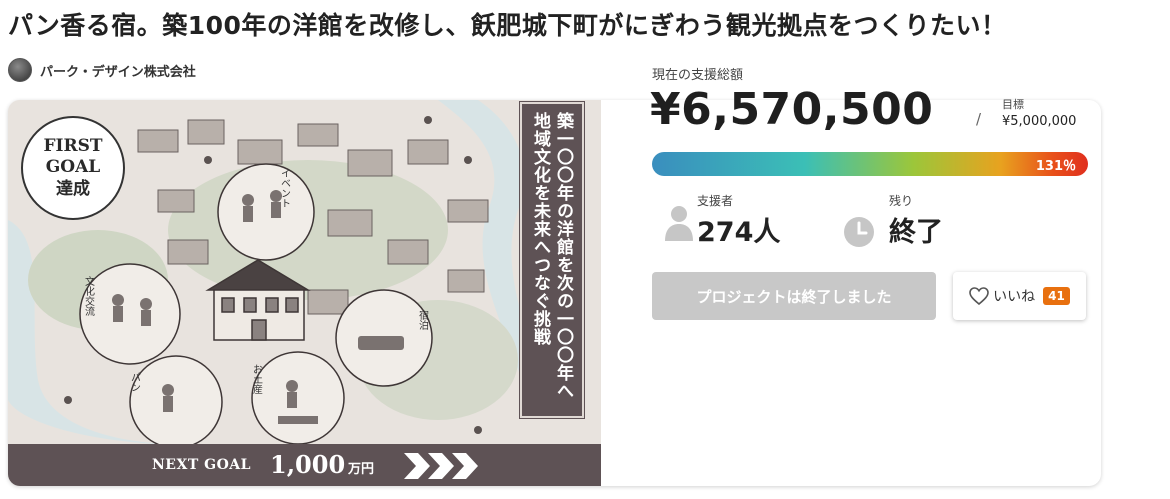 Image resolution: width=1170 pixels, height=499 pixels. Describe the element at coordinates (1056, 296) in the screenshot. I see `like-count-badge: 41` at that location.